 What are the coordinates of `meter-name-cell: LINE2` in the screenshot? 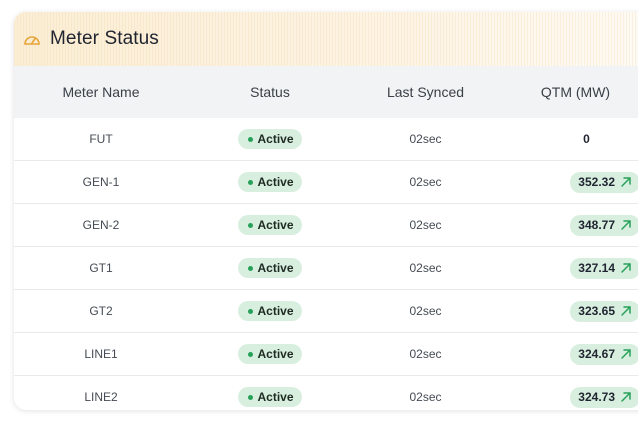 It's located at (101, 397).